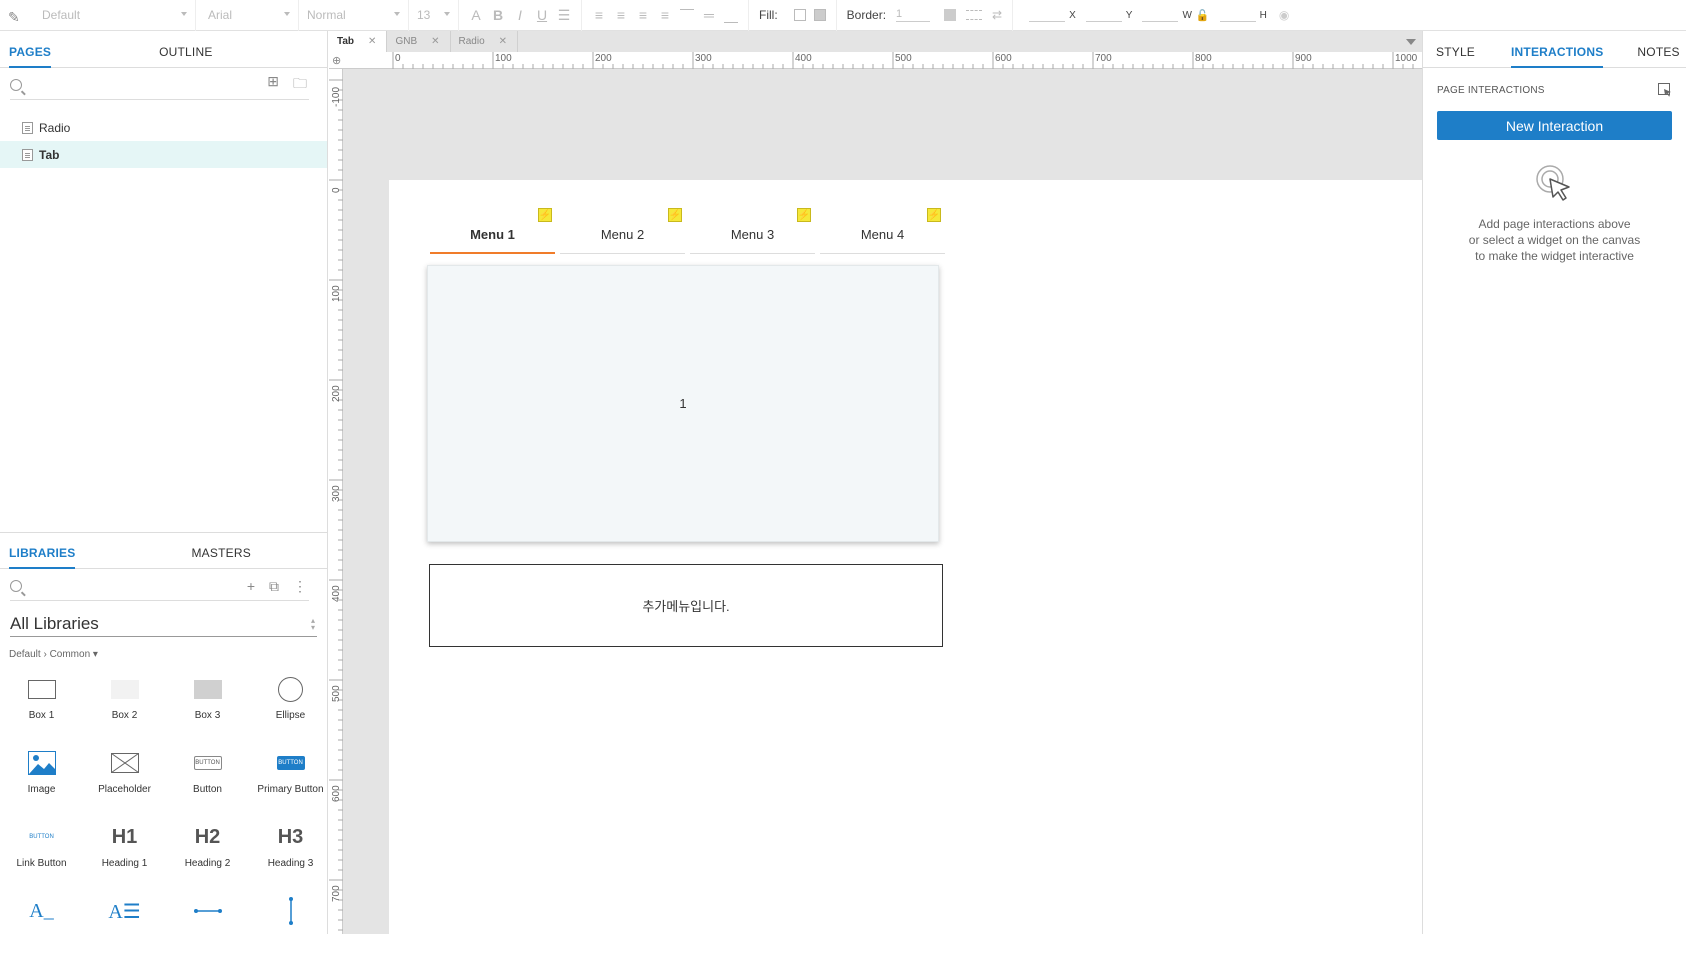 The height and width of the screenshot is (970, 1686). I want to click on tab-menu-2: Menu 2, so click(622, 235).